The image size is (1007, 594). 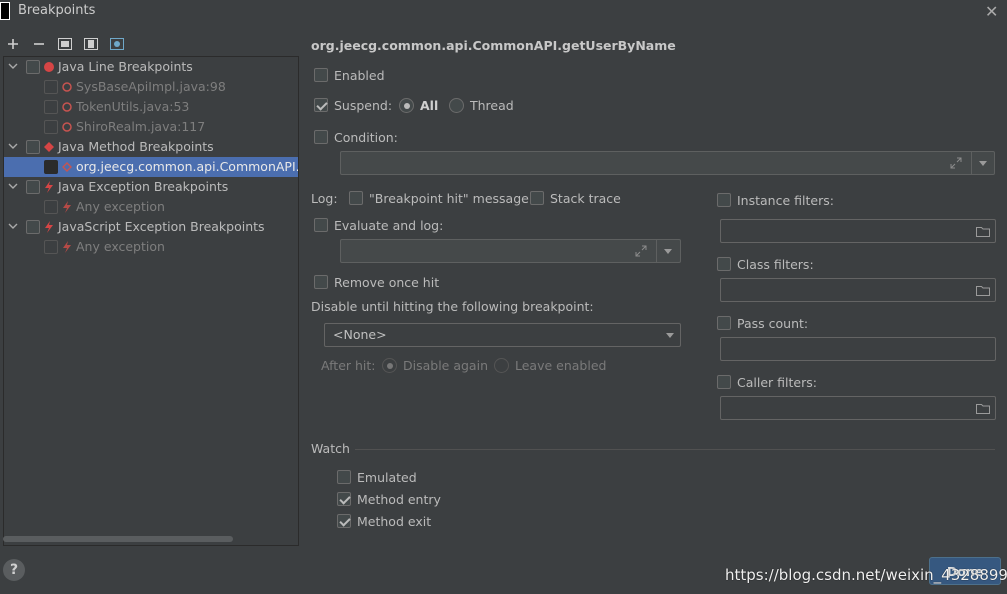 What do you see at coordinates (125, 66) in the screenshot?
I see `tree-group-label: Java Line Breakpoints` at bounding box center [125, 66].